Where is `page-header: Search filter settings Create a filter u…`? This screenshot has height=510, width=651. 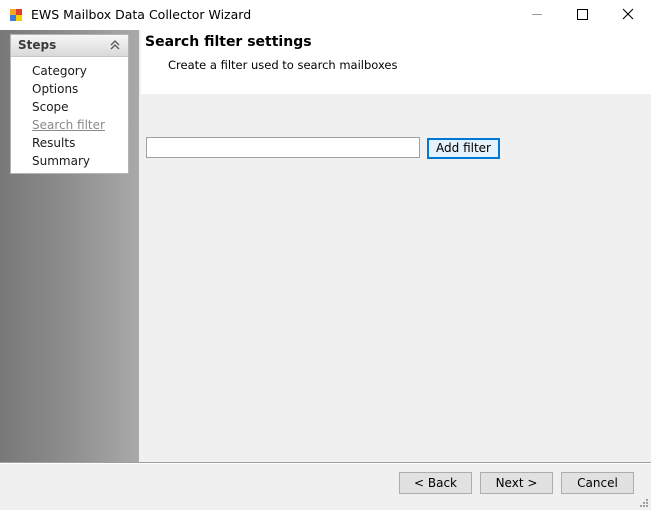
page-header: Search filter settings Create a filter u… is located at coordinates (396, 62).